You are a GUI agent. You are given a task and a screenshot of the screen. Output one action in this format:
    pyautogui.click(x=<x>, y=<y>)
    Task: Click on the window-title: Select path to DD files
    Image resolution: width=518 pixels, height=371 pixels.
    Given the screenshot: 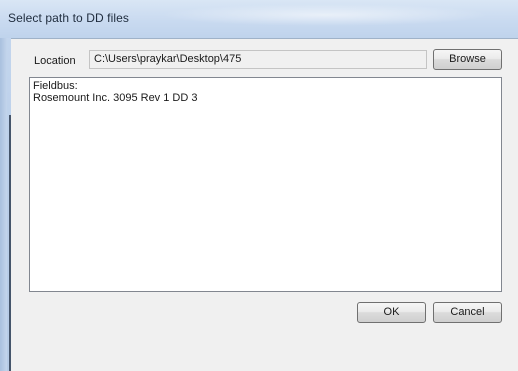 What is the action you would take?
    pyautogui.click(x=69, y=18)
    